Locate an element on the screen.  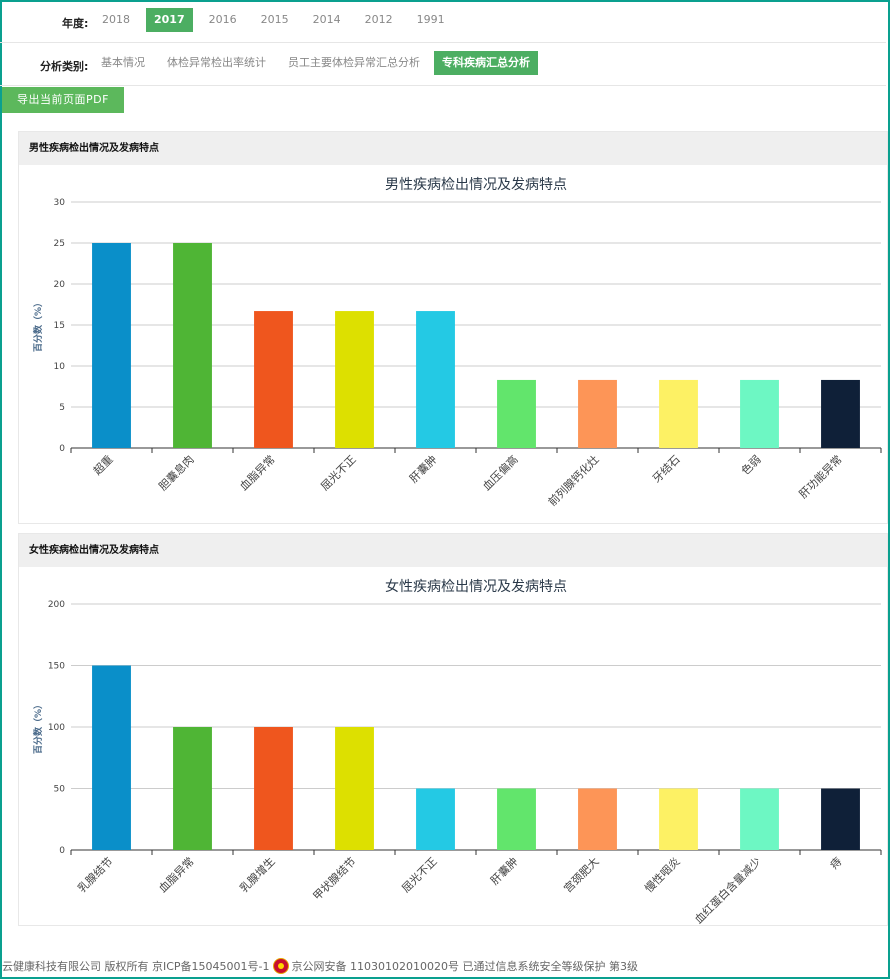
y-tick-label: 20 is located at coordinates (60, 285).